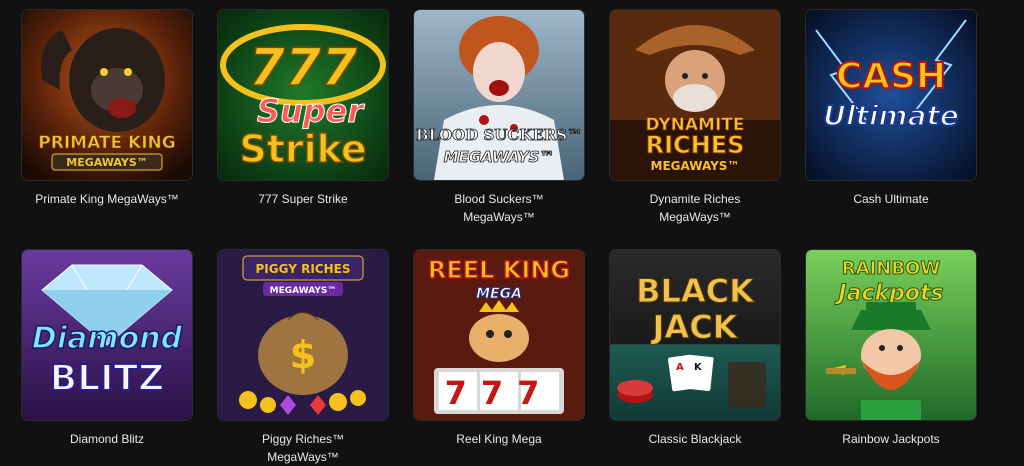 This screenshot has height=466, width=1024. Describe the element at coordinates (106, 143) in the screenshot. I see `art-title: PRIMATE KING` at that location.